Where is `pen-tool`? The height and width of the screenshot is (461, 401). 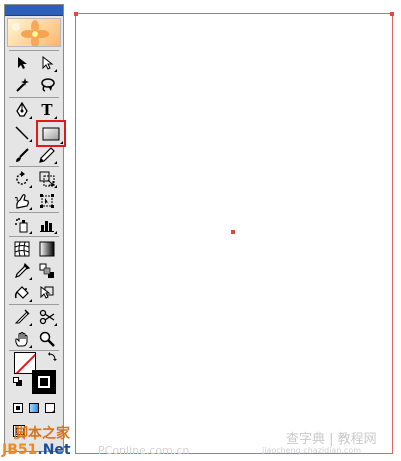 pen-tool is located at coordinates (22, 110).